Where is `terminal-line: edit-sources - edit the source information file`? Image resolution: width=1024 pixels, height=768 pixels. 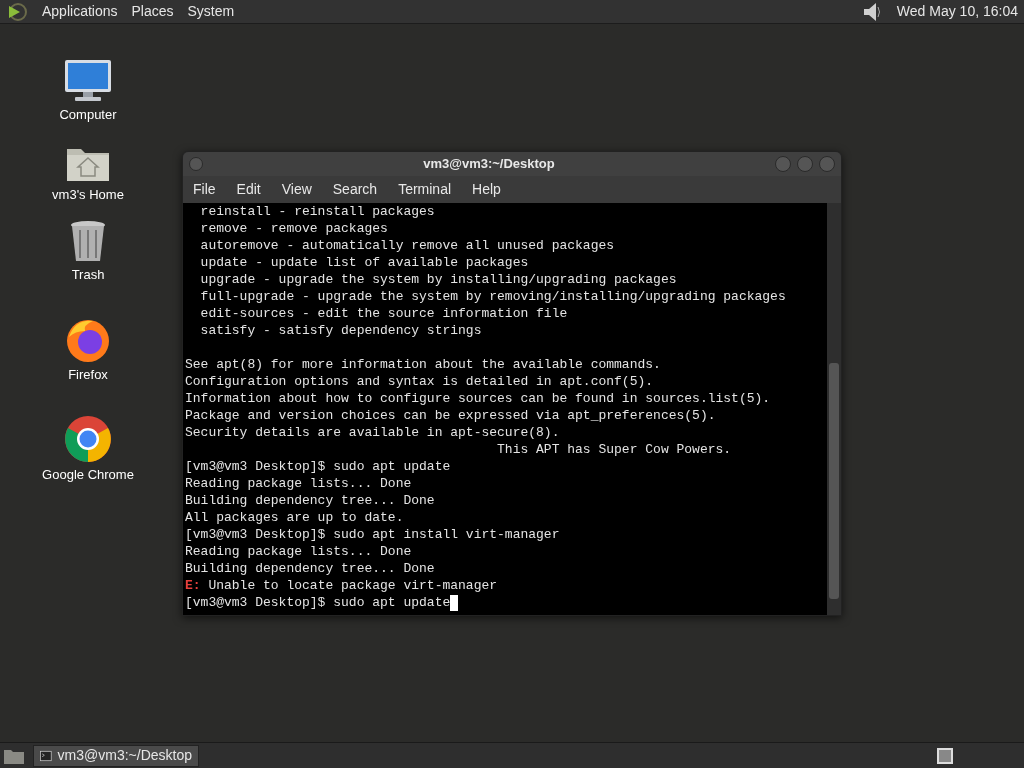 terminal-line: edit-sources - edit the source information file is located at coordinates (383, 313).